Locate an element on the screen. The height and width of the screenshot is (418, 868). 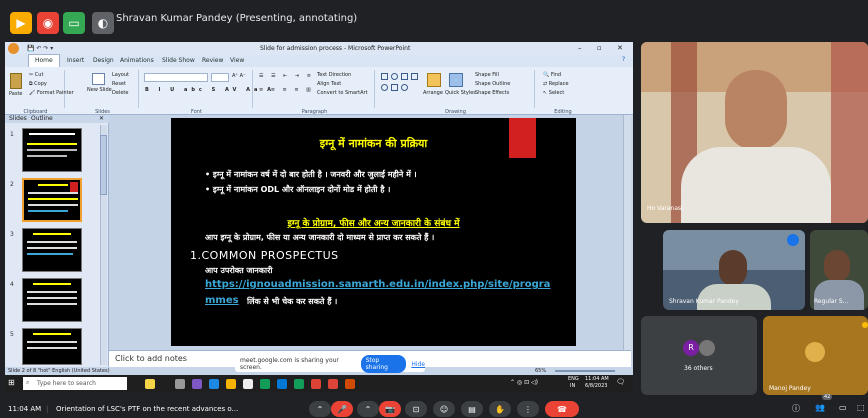
convert-smartart-button: Convert to SmartArt is located at coordinates (342, 93).